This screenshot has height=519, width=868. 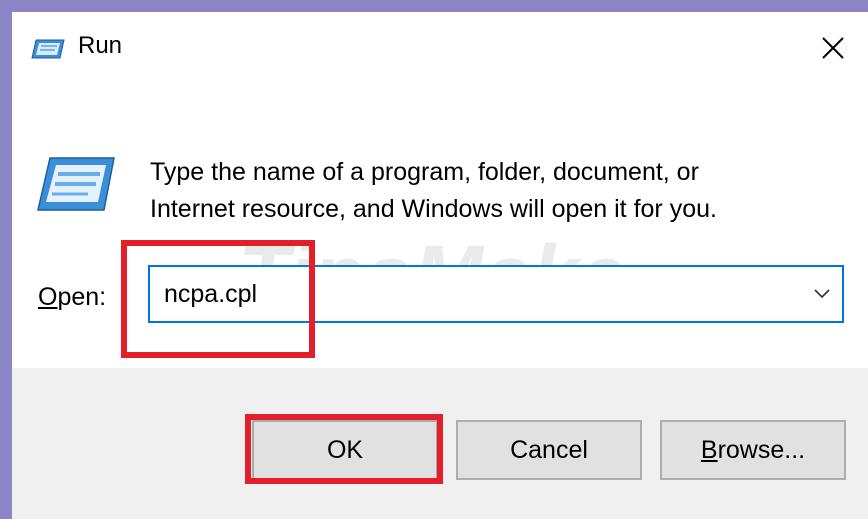 What do you see at coordinates (709, 449) in the screenshot?
I see `browse-accesskey: B` at bounding box center [709, 449].